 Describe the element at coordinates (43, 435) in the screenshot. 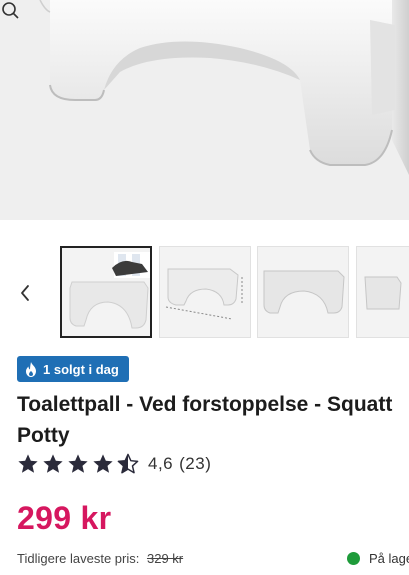

I see `product-title-line-2: Potty` at that location.